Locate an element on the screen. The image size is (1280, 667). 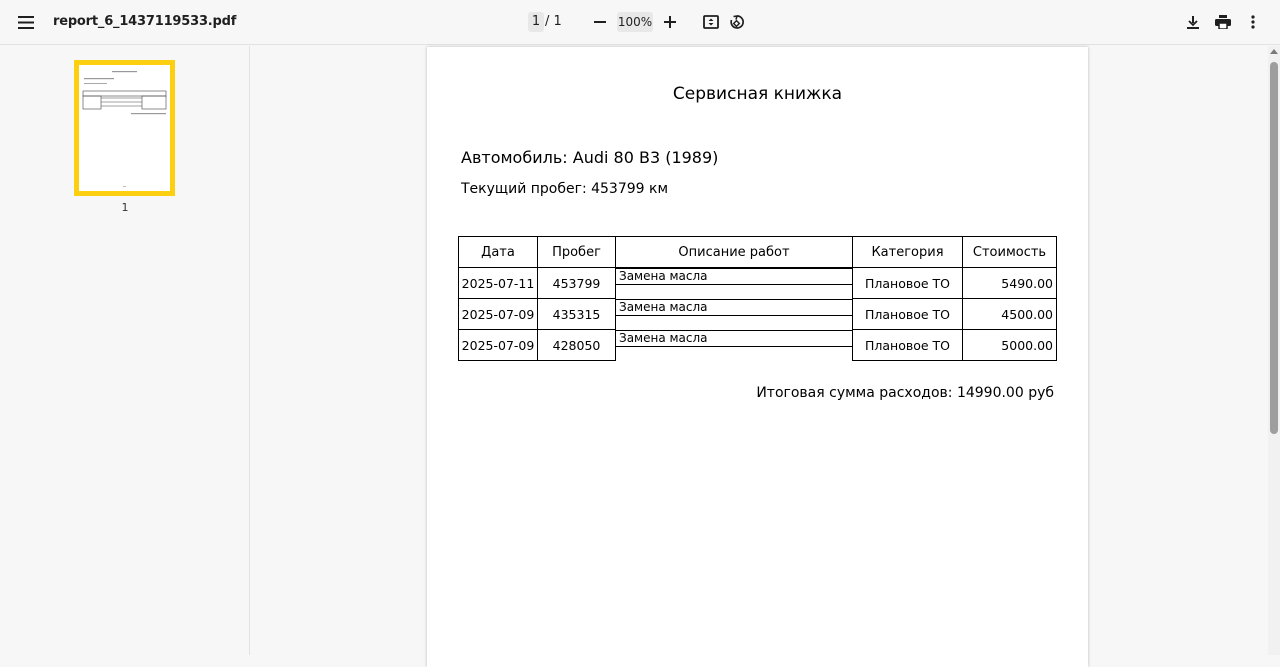
header-mileage: Пробег is located at coordinates (576, 252).